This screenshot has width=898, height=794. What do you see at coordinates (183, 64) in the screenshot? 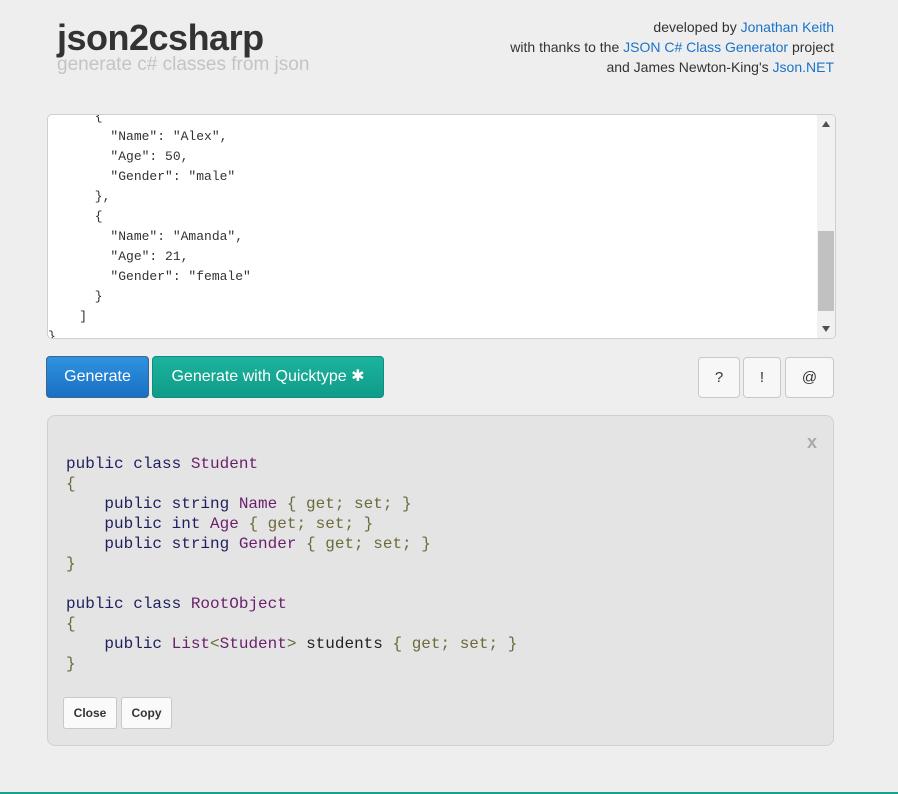
I see `app-subtitle: generate c# classes from json` at bounding box center [183, 64].